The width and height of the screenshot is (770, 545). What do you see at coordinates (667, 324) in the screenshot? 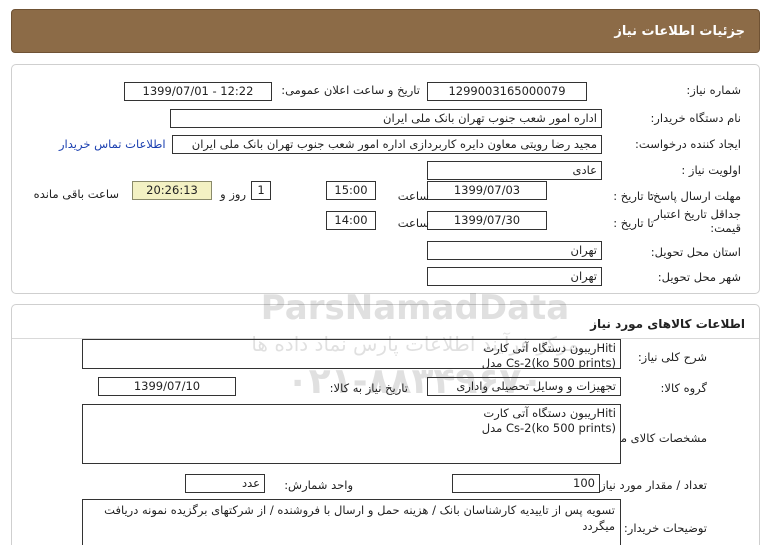
I see `goods-section-title: اطلاعات کالاهای مورد نیاز` at bounding box center [667, 324].